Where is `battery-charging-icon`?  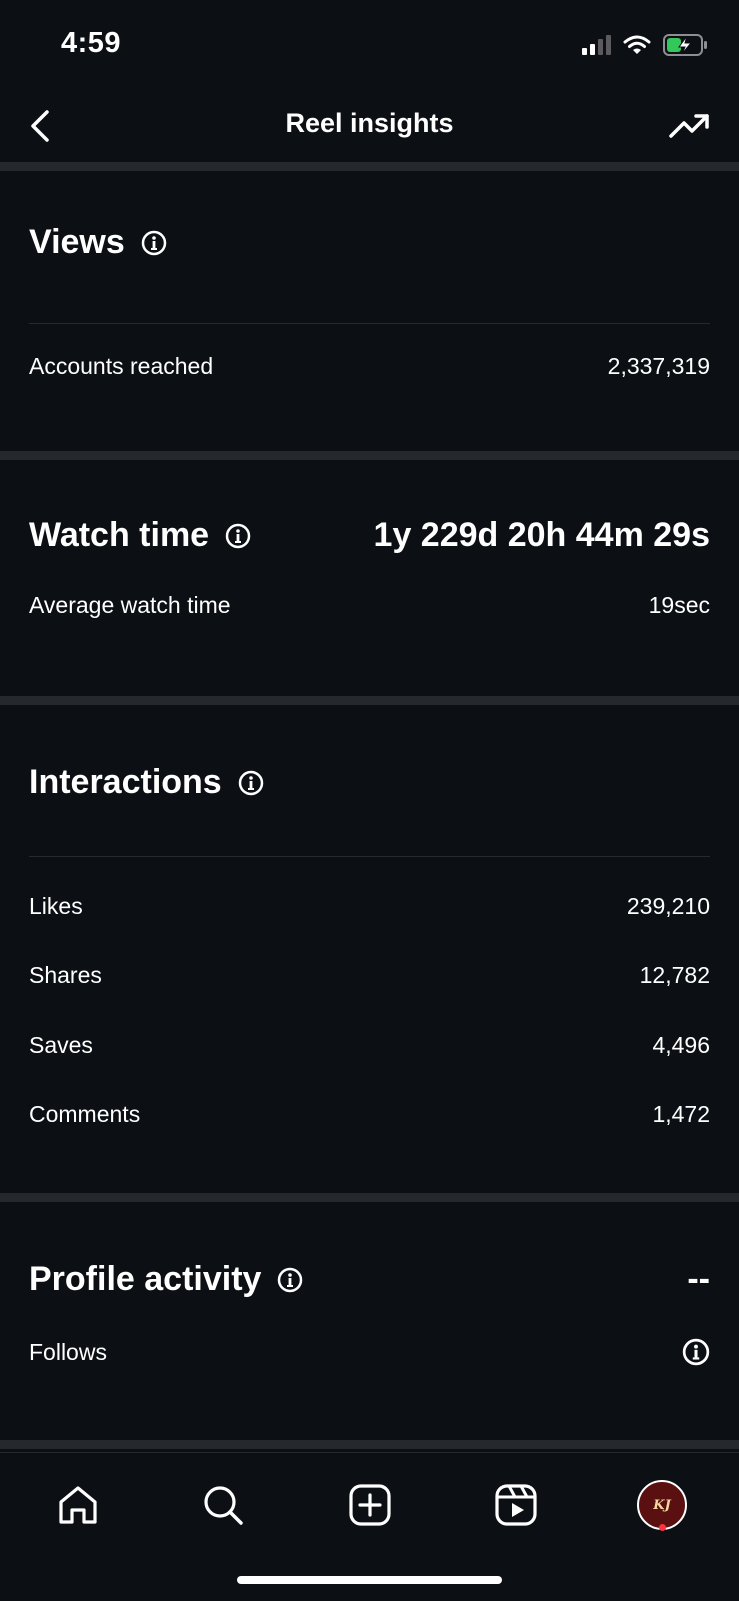 battery-charging-icon is located at coordinates (685, 45).